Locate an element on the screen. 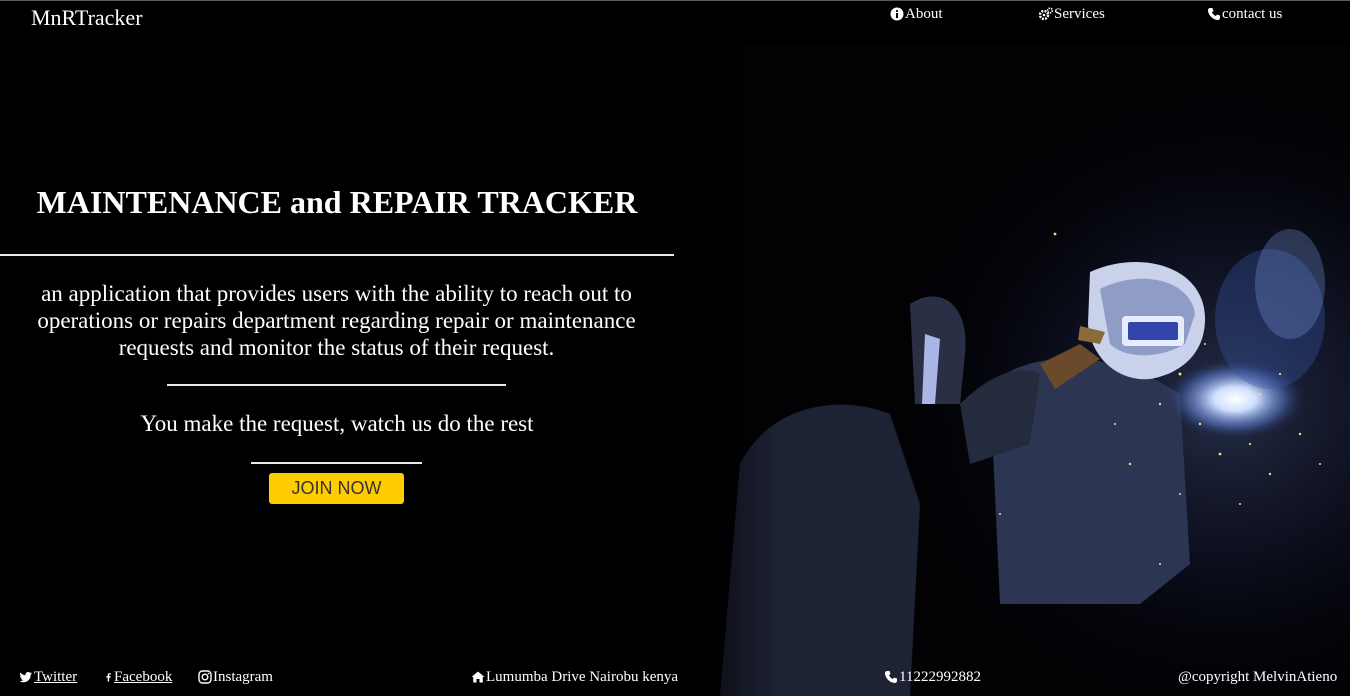  nav-contact-link: contact us is located at coordinates (1244, 14).